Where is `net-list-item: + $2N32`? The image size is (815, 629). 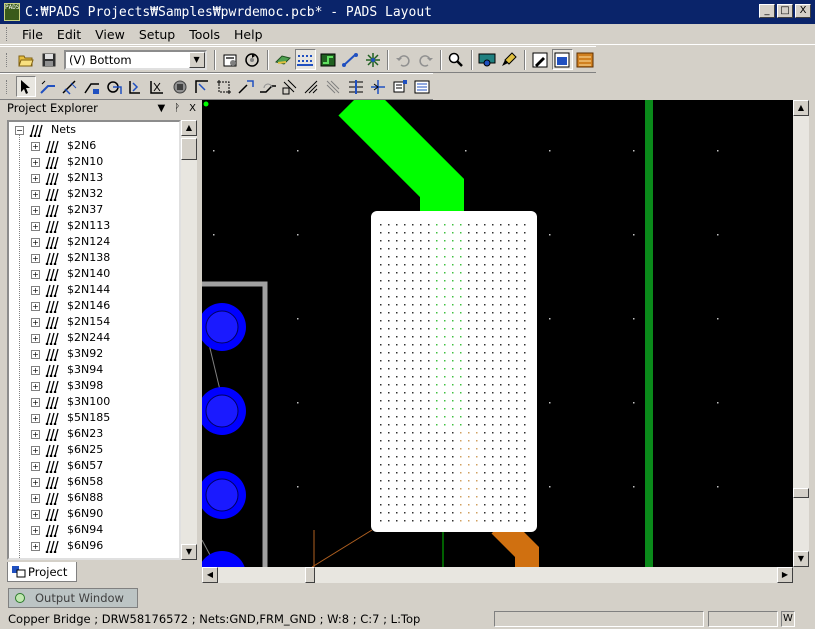 net-list-item: + $2N32 is located at coordinates (94, 194).